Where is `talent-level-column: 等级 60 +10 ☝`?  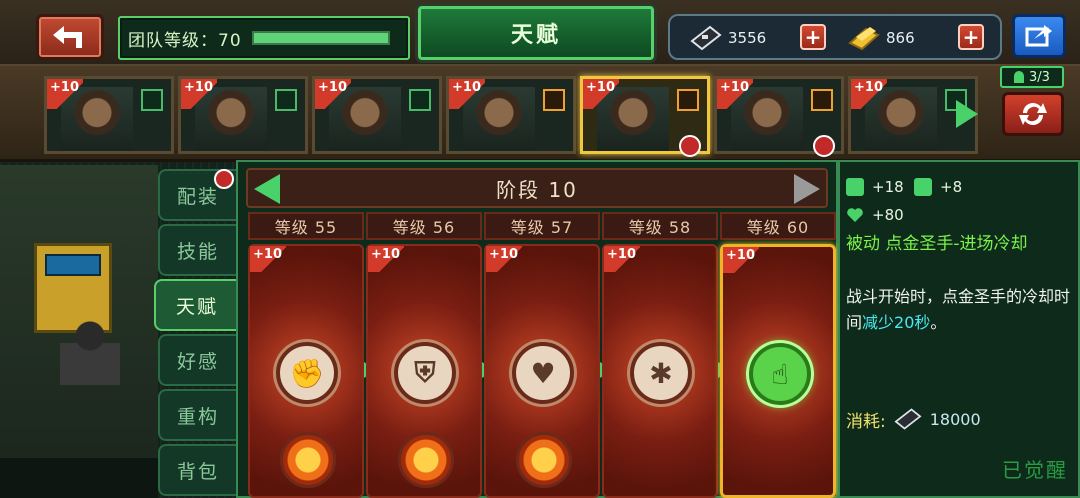 talent-level-column: 等级 60 +10 ☝ is located at coordinates (778, 355).